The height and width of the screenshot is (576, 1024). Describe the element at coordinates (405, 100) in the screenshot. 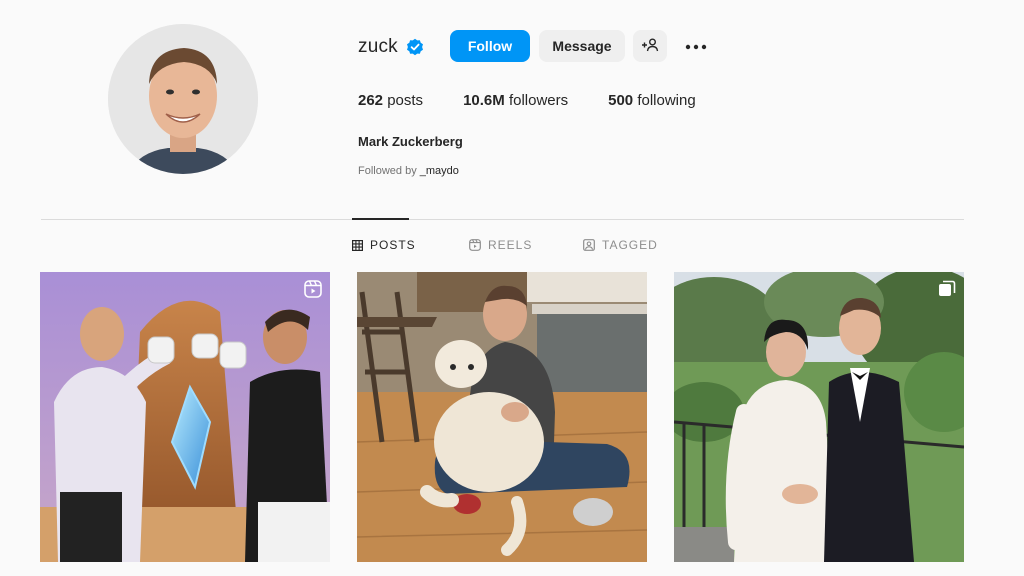

I see `posts-count-label: posts` at that location.